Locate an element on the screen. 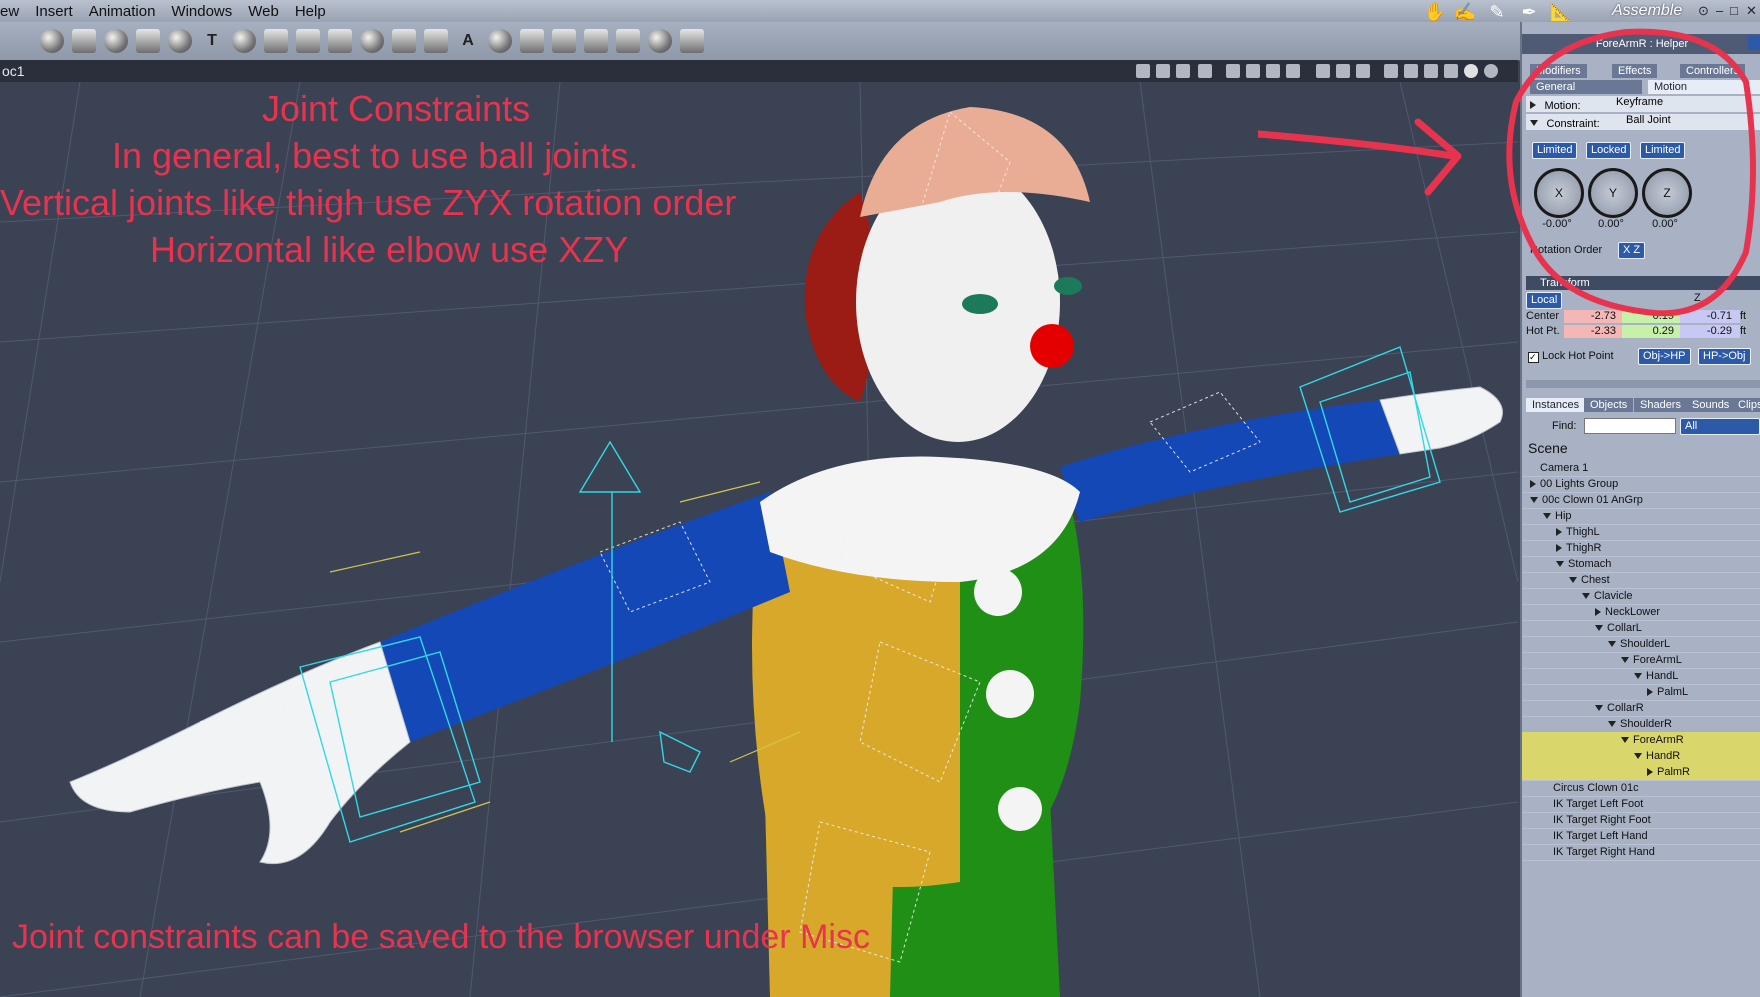 The height and width of the screenshot is (997, 1760). tree-row: NeckLower is located at coordinates (1641, 612).